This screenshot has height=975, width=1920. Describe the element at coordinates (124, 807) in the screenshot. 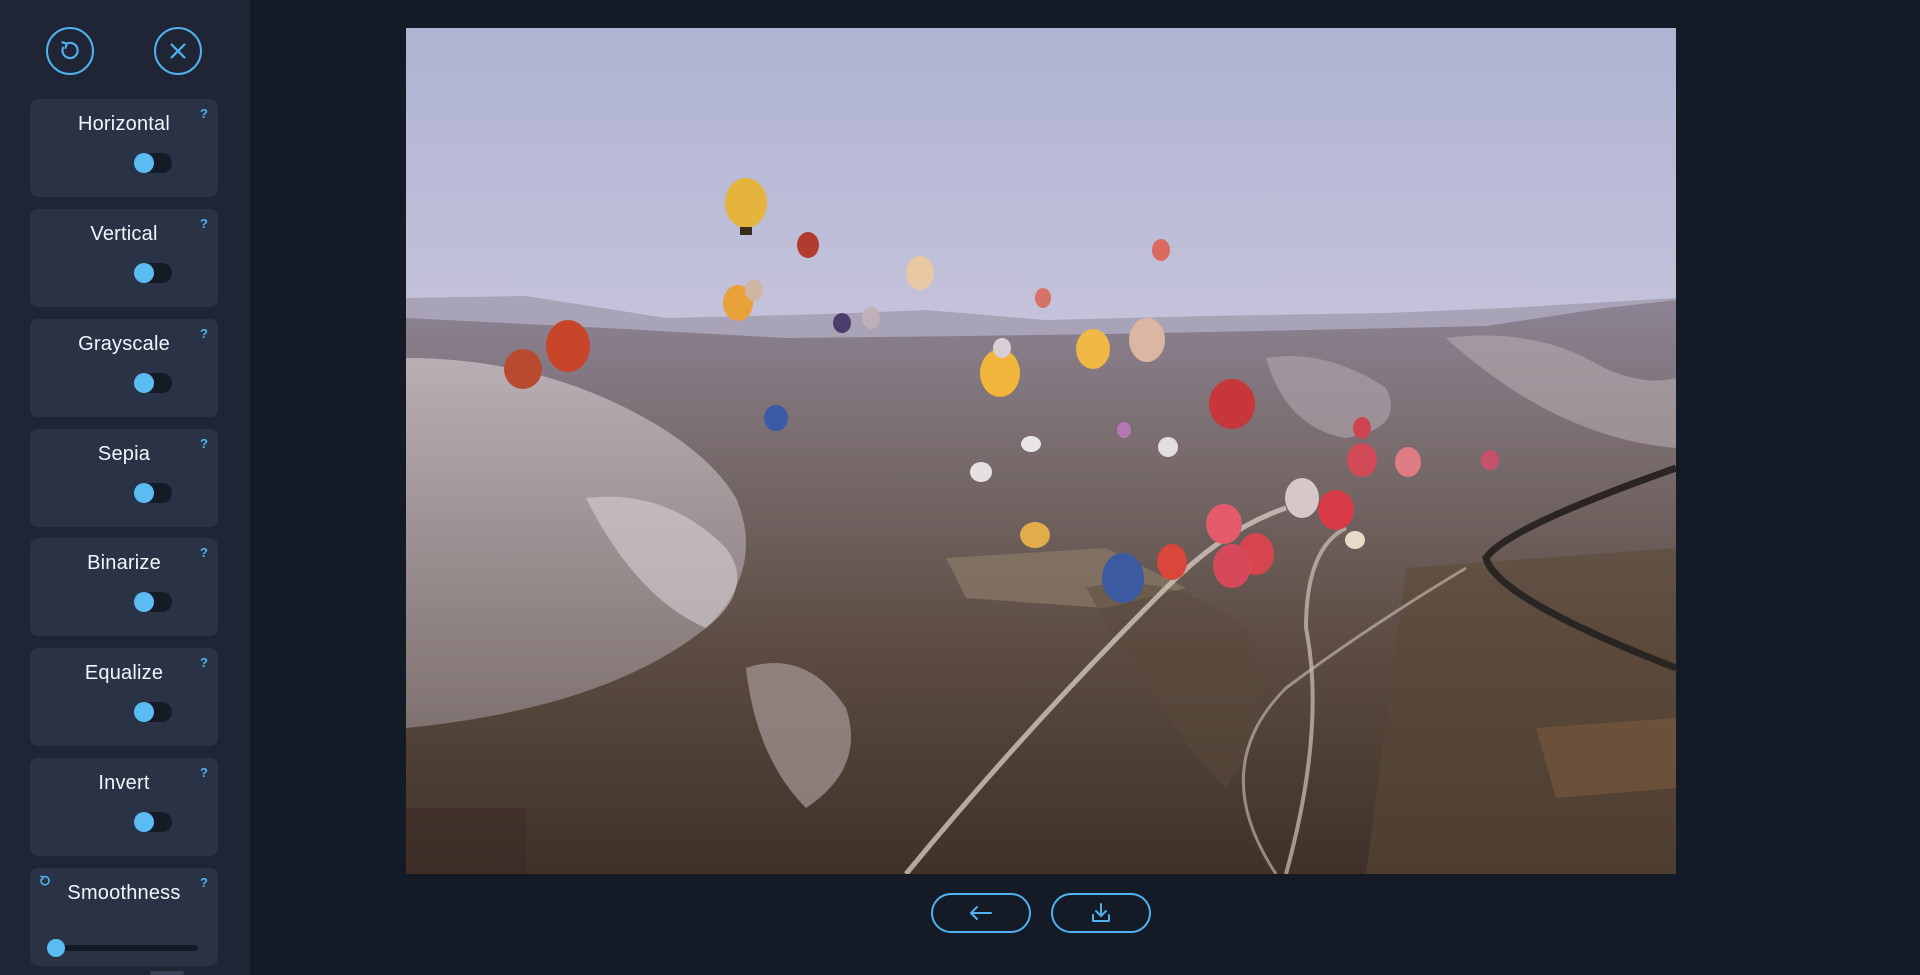

I see `filter-card-invert: Invert ?` at that location.